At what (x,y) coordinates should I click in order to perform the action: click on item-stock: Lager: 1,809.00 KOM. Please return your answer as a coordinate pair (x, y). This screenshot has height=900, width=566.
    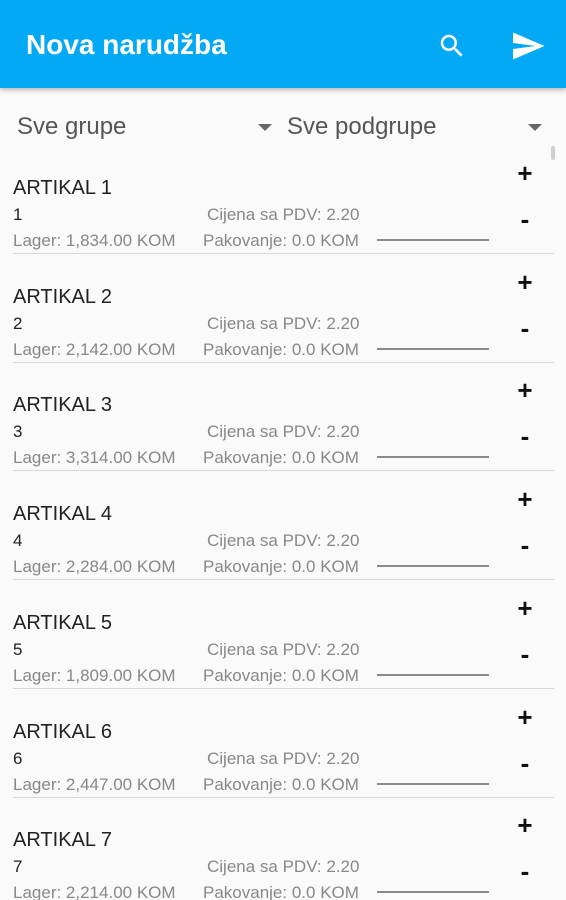
    Looking at the image, I should click on (94, 675).